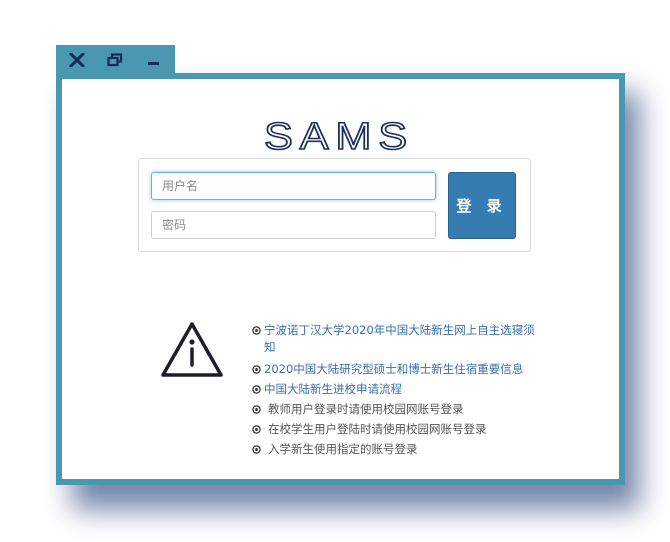 The image size is (670, 542). What do you see at coordinates (293, 186) in the screenshot?
I see `username-input` at bounding box center [293, 186].